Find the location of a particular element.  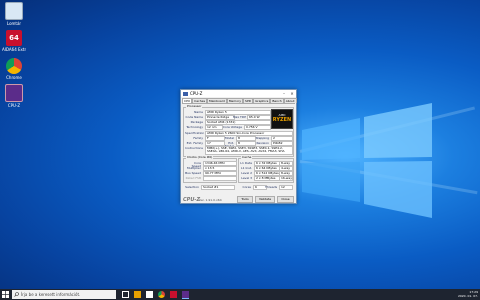

task-view-icon is located at coordinates (125, 294).